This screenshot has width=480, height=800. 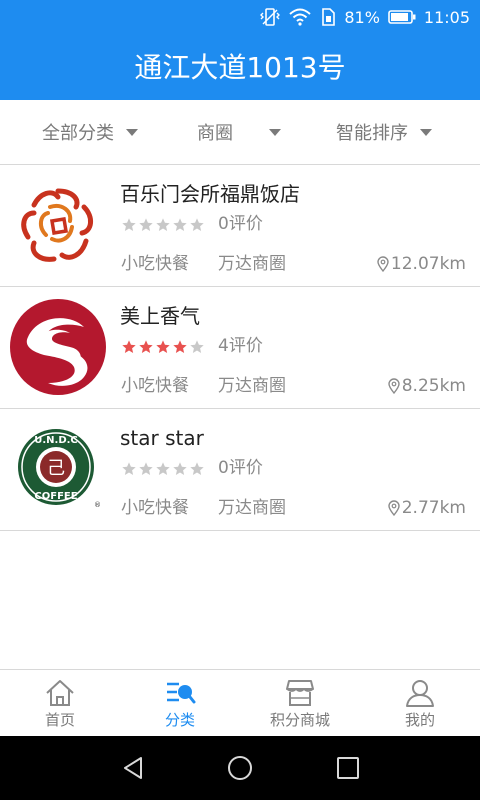 I want to click on filter-label: 智能排序, so click(x=372, y=133).